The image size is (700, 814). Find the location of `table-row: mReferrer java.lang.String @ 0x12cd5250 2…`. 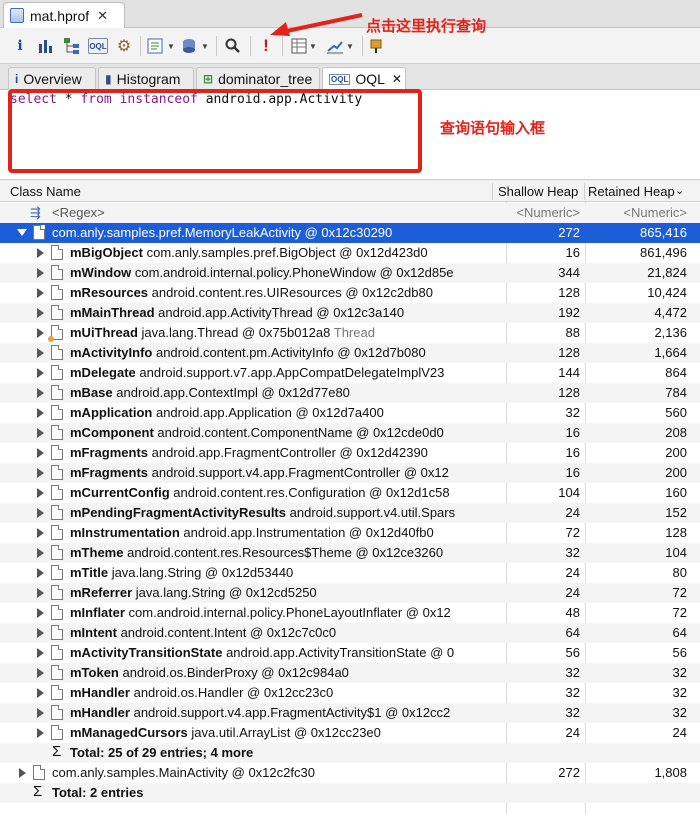

table-row: mReferrer java.lang.String @ 0x12cd5250 2… is located at coordinates (350, 593).